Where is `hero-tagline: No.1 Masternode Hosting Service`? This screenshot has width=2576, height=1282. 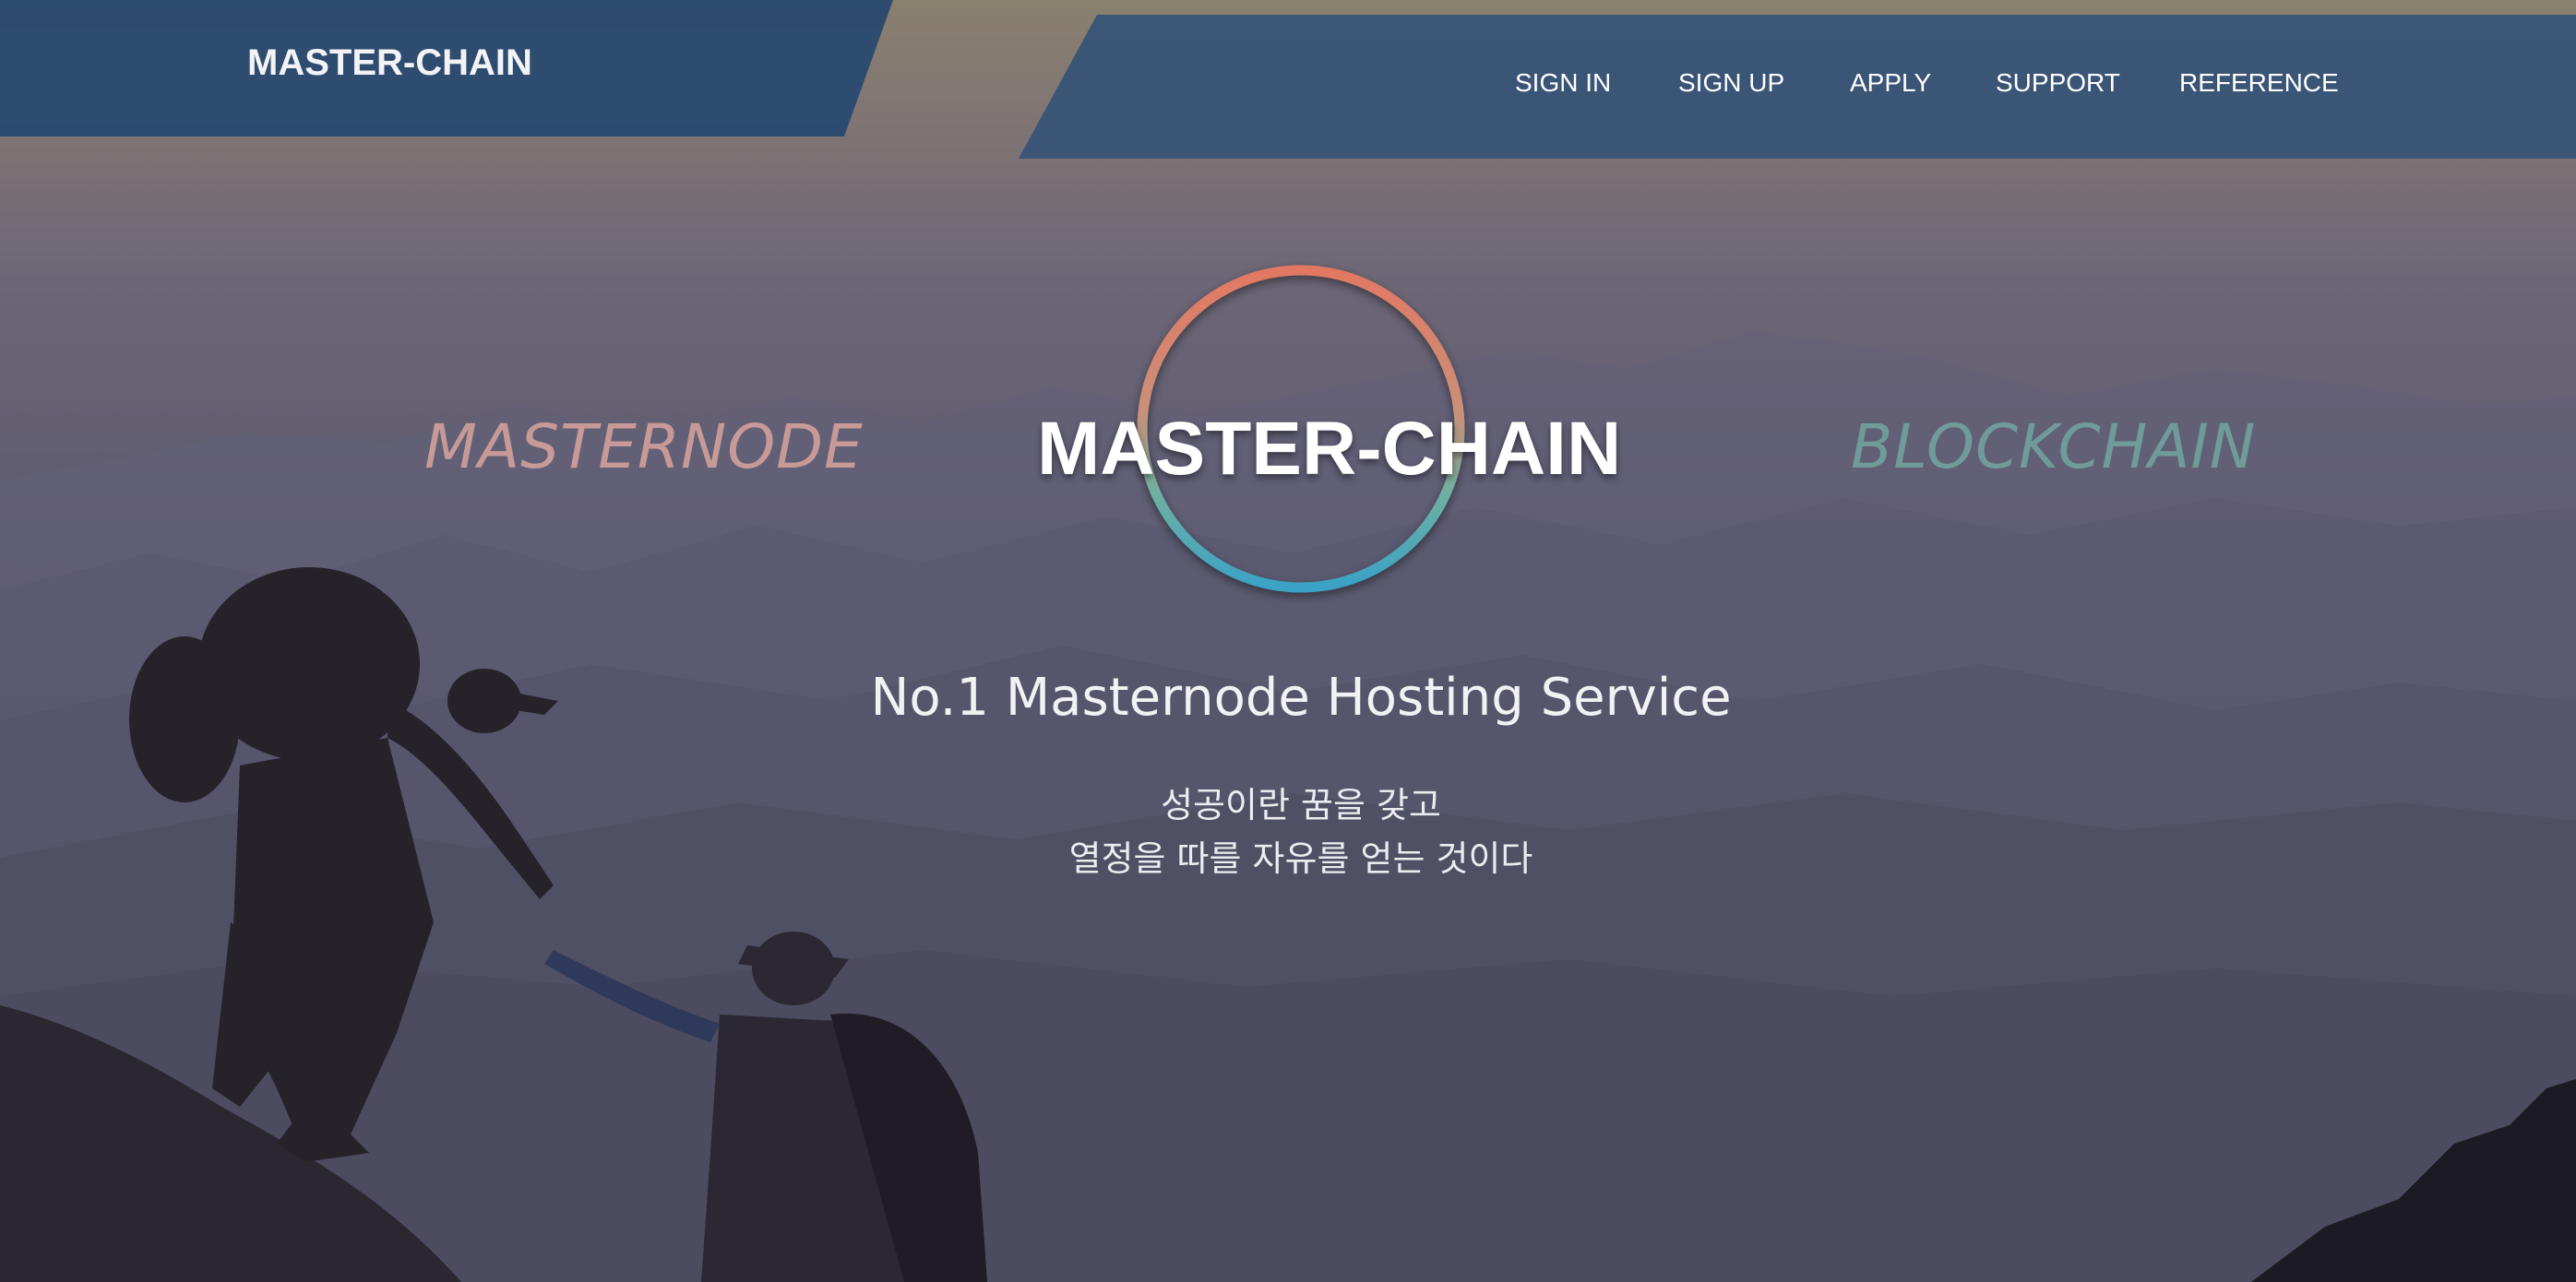
hero-tagline: No.1 Masternode Hosting Service is located at coordinates (1301, 698).